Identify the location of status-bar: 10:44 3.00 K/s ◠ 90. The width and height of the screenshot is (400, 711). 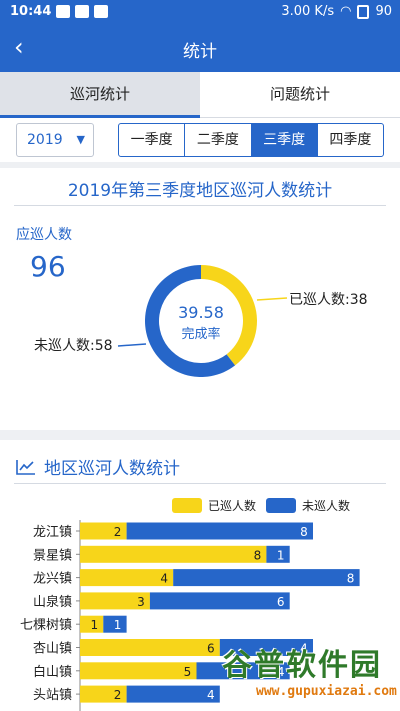
(200, 12).